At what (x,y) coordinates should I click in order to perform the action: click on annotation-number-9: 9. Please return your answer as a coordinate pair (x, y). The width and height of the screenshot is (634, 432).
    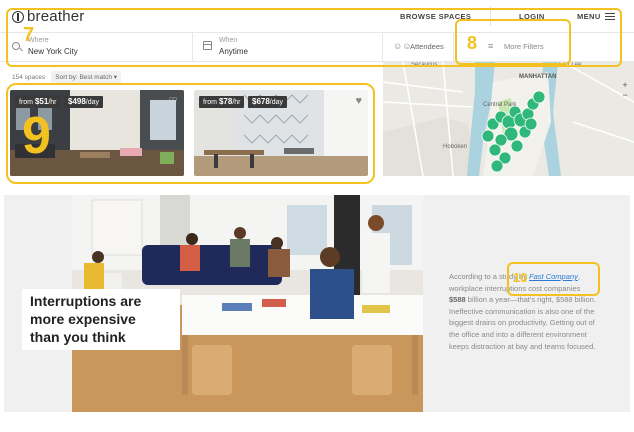
    Looking at the image, I should click on (36, 136).